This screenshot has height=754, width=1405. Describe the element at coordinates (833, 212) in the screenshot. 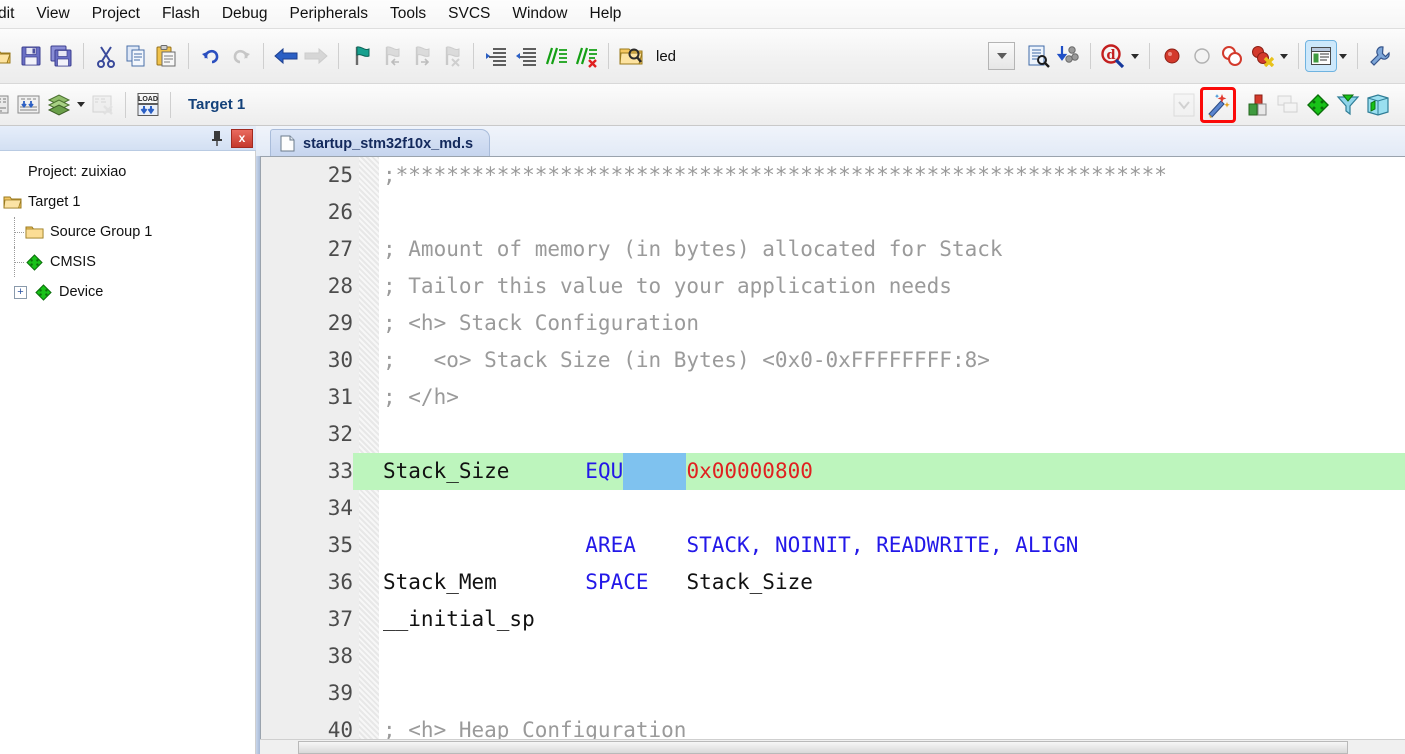

I see `code-line: 26` at that location.